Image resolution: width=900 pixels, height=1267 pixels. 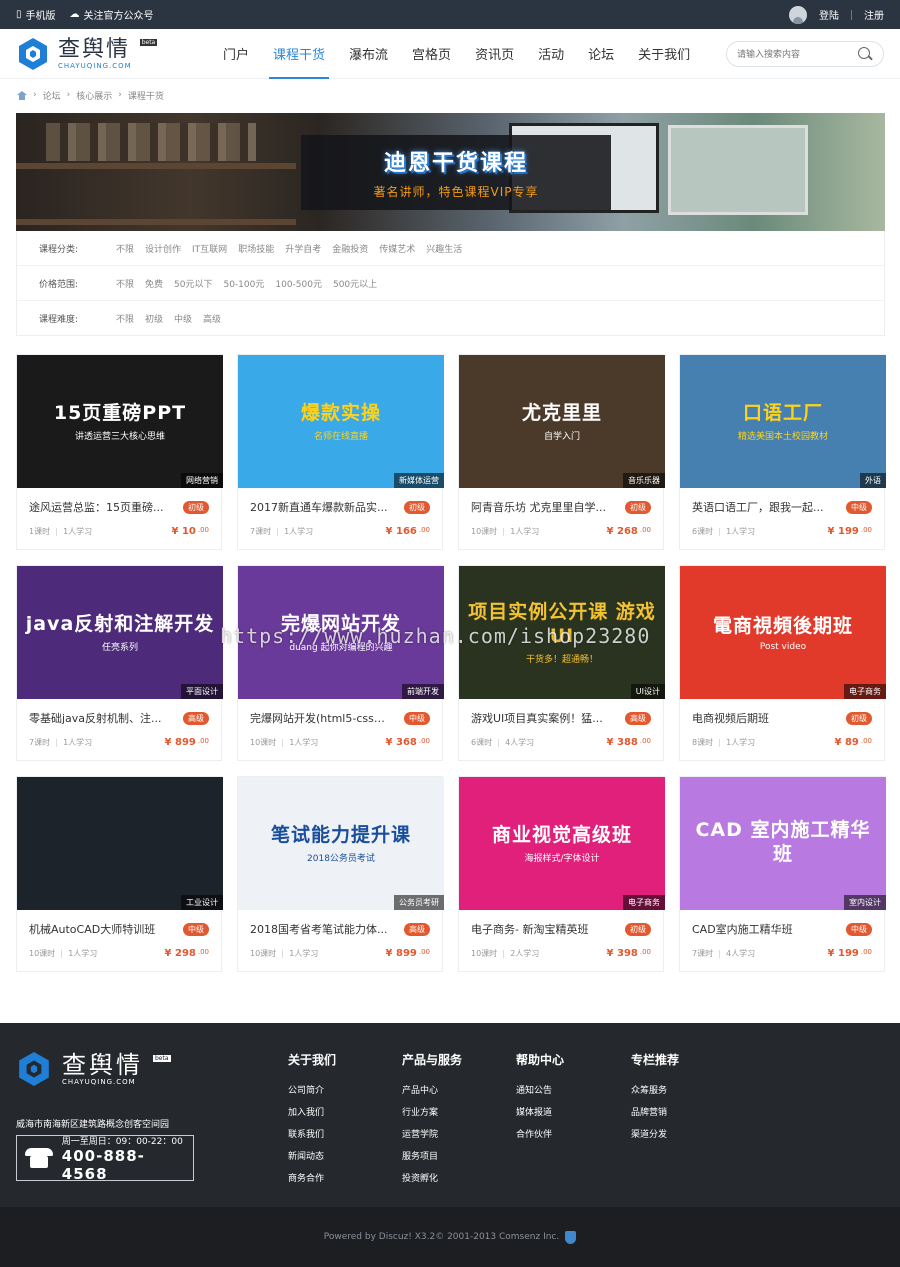 I want to click on footer-link: 通知公告, so click(x=540, y=1091).